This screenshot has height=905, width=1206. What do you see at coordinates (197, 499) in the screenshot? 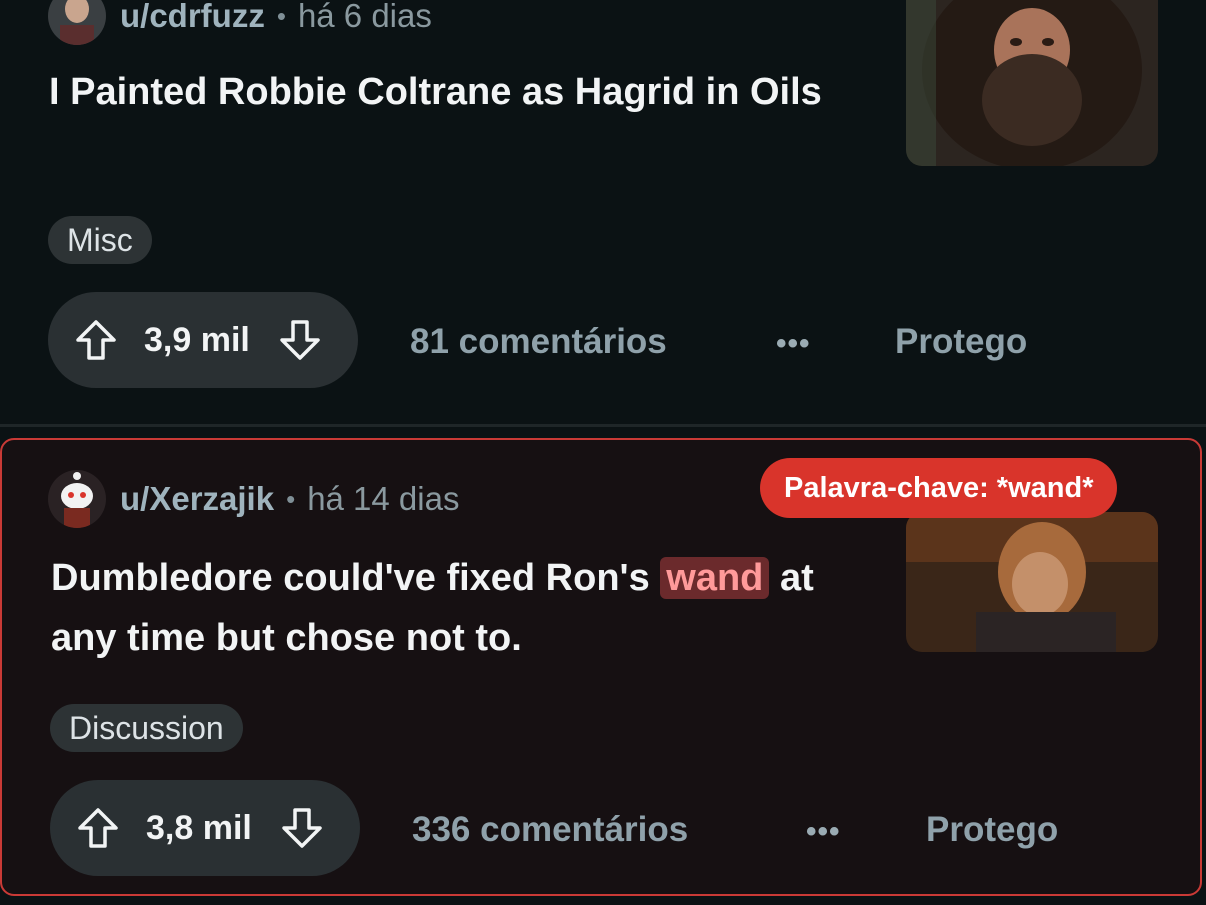
I see `post-username: u/Xerzajik` at bounding box center [197, 499].